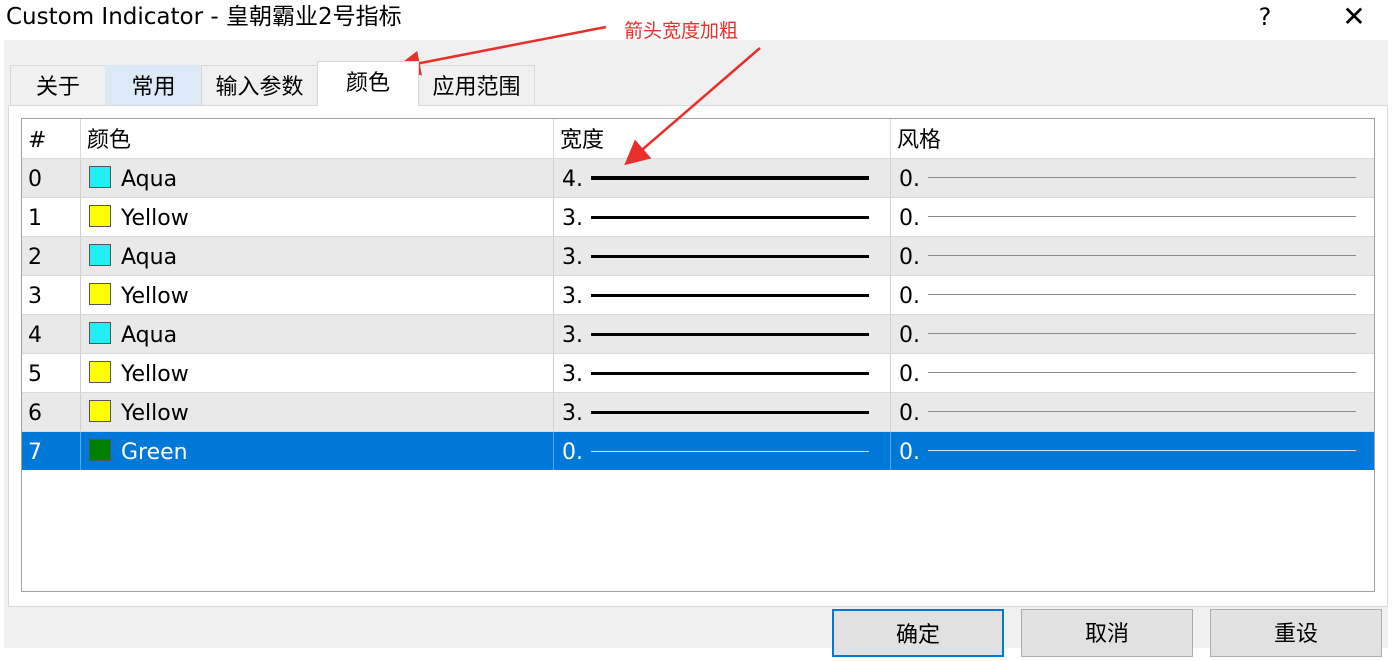 The width and height of the screenshot is (1392, 661). I want to click on table-row: 6 Yellow 3. 0., so click(698, 411).